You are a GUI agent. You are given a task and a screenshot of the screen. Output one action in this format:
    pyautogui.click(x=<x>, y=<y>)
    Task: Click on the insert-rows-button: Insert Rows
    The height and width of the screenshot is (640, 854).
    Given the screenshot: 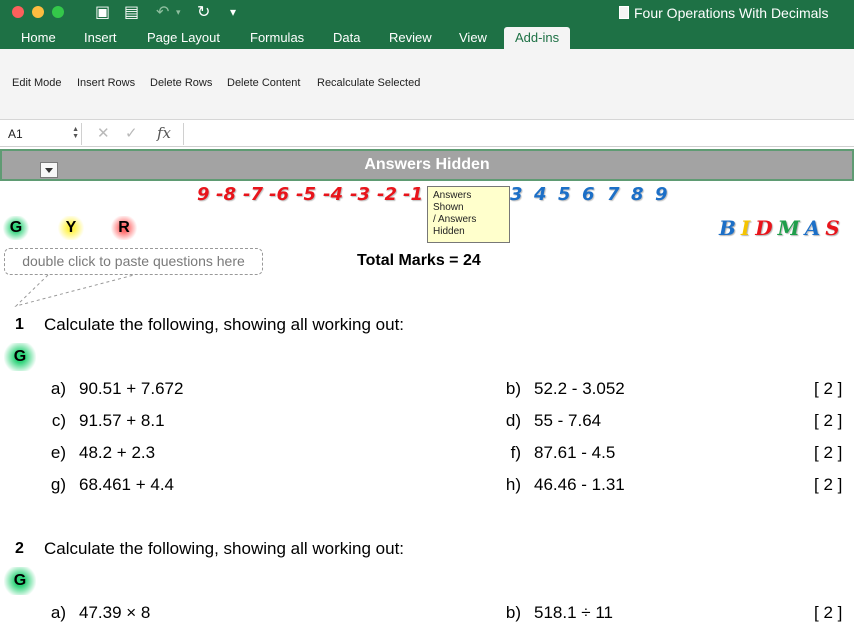 What is the action you would take?
    pyautogui.click(x=106, y=83)
    